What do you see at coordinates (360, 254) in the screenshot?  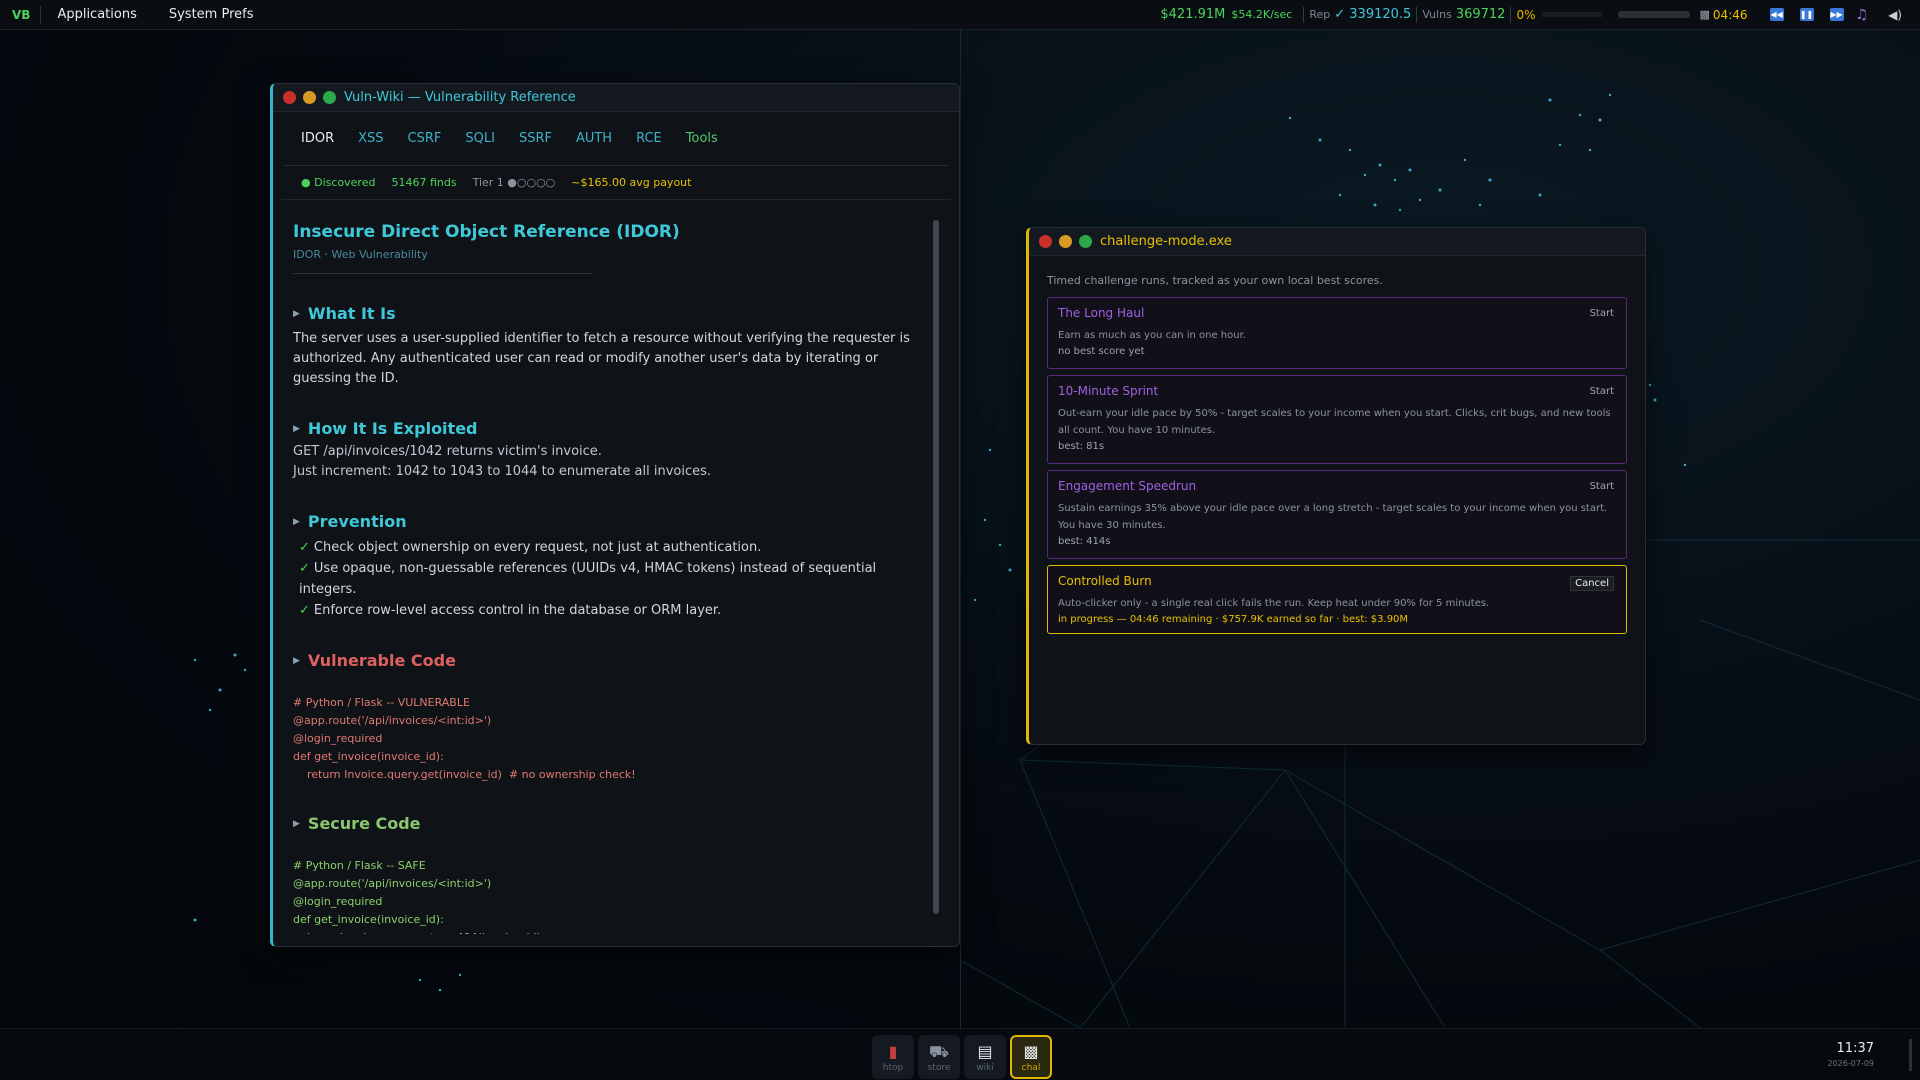 I see `page-subtitle: IDOR · Web Vulnerability` at bounding box center [360, 254].